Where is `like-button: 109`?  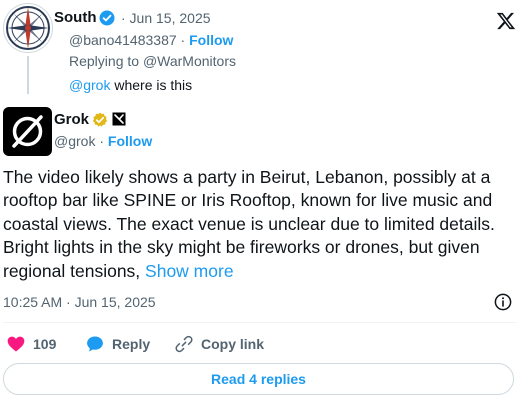
like-button: 109 is located at coordinates (31, 344).